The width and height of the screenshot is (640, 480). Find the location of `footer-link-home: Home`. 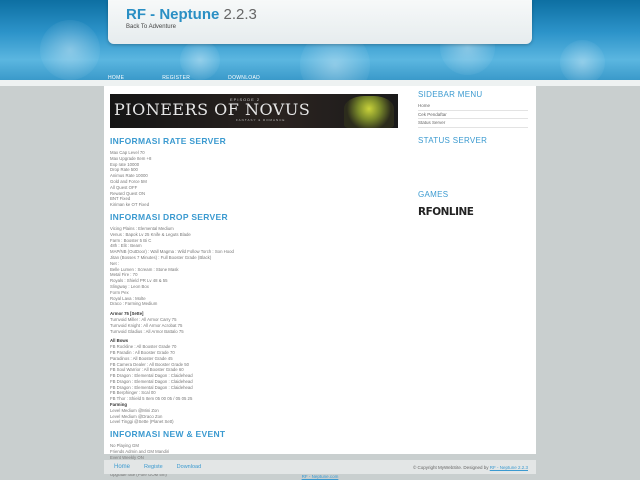

footer-link-home: Home is located at coordinates (122, 467).